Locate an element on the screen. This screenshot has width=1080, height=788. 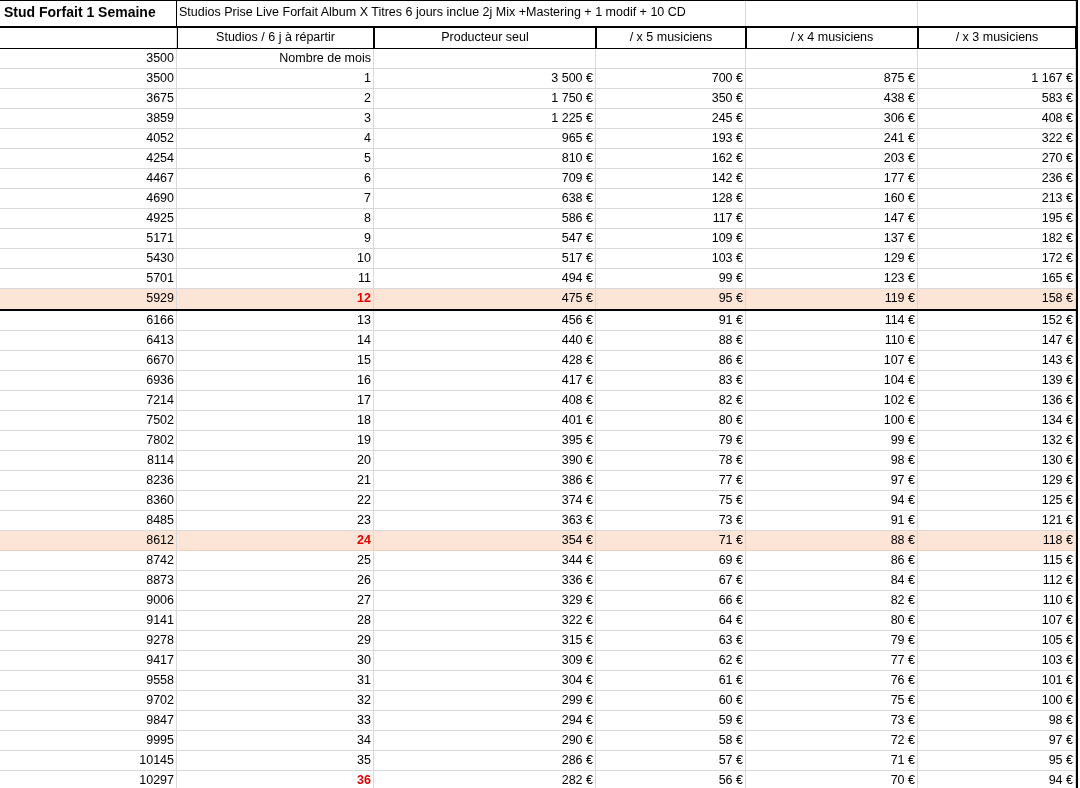
table-cell: 98 € is located at coordinates (832, 461).